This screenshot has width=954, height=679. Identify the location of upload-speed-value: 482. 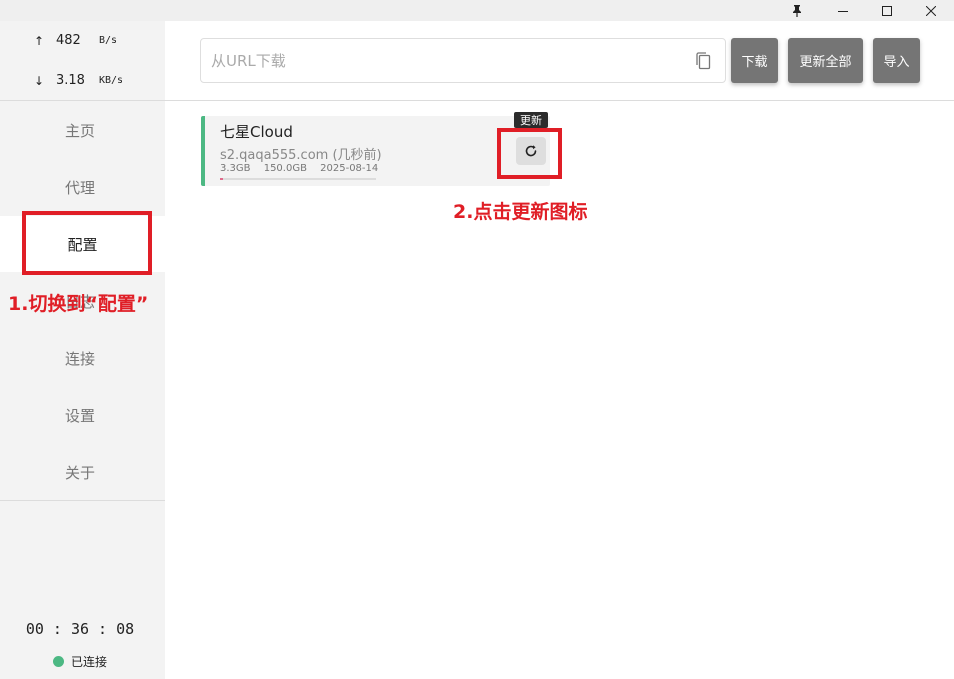
(68, 40).